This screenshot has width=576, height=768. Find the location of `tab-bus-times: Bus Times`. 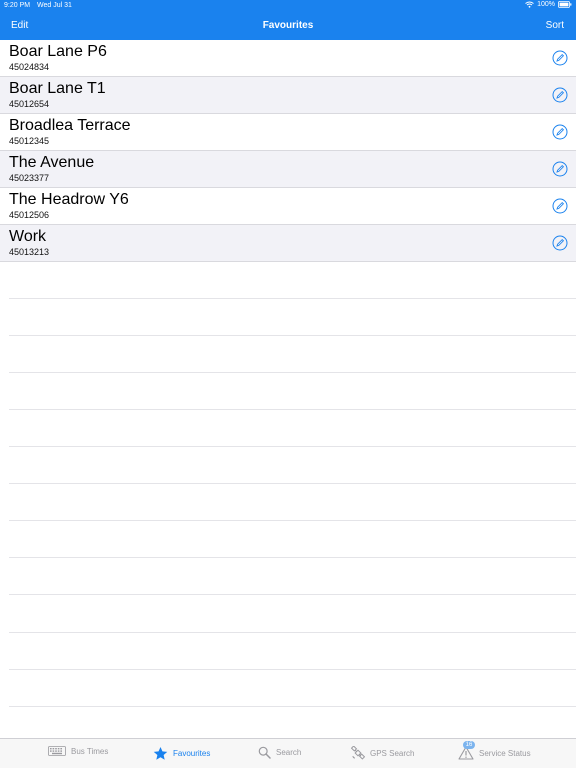

tab-bus-times: Bus Times is located at coordinates (78, 751).